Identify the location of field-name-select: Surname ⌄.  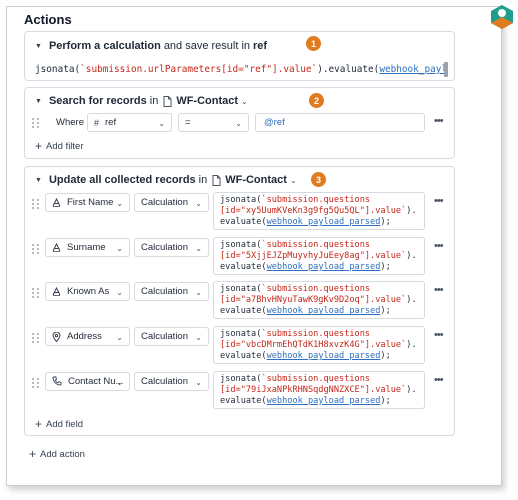
(87, 247).